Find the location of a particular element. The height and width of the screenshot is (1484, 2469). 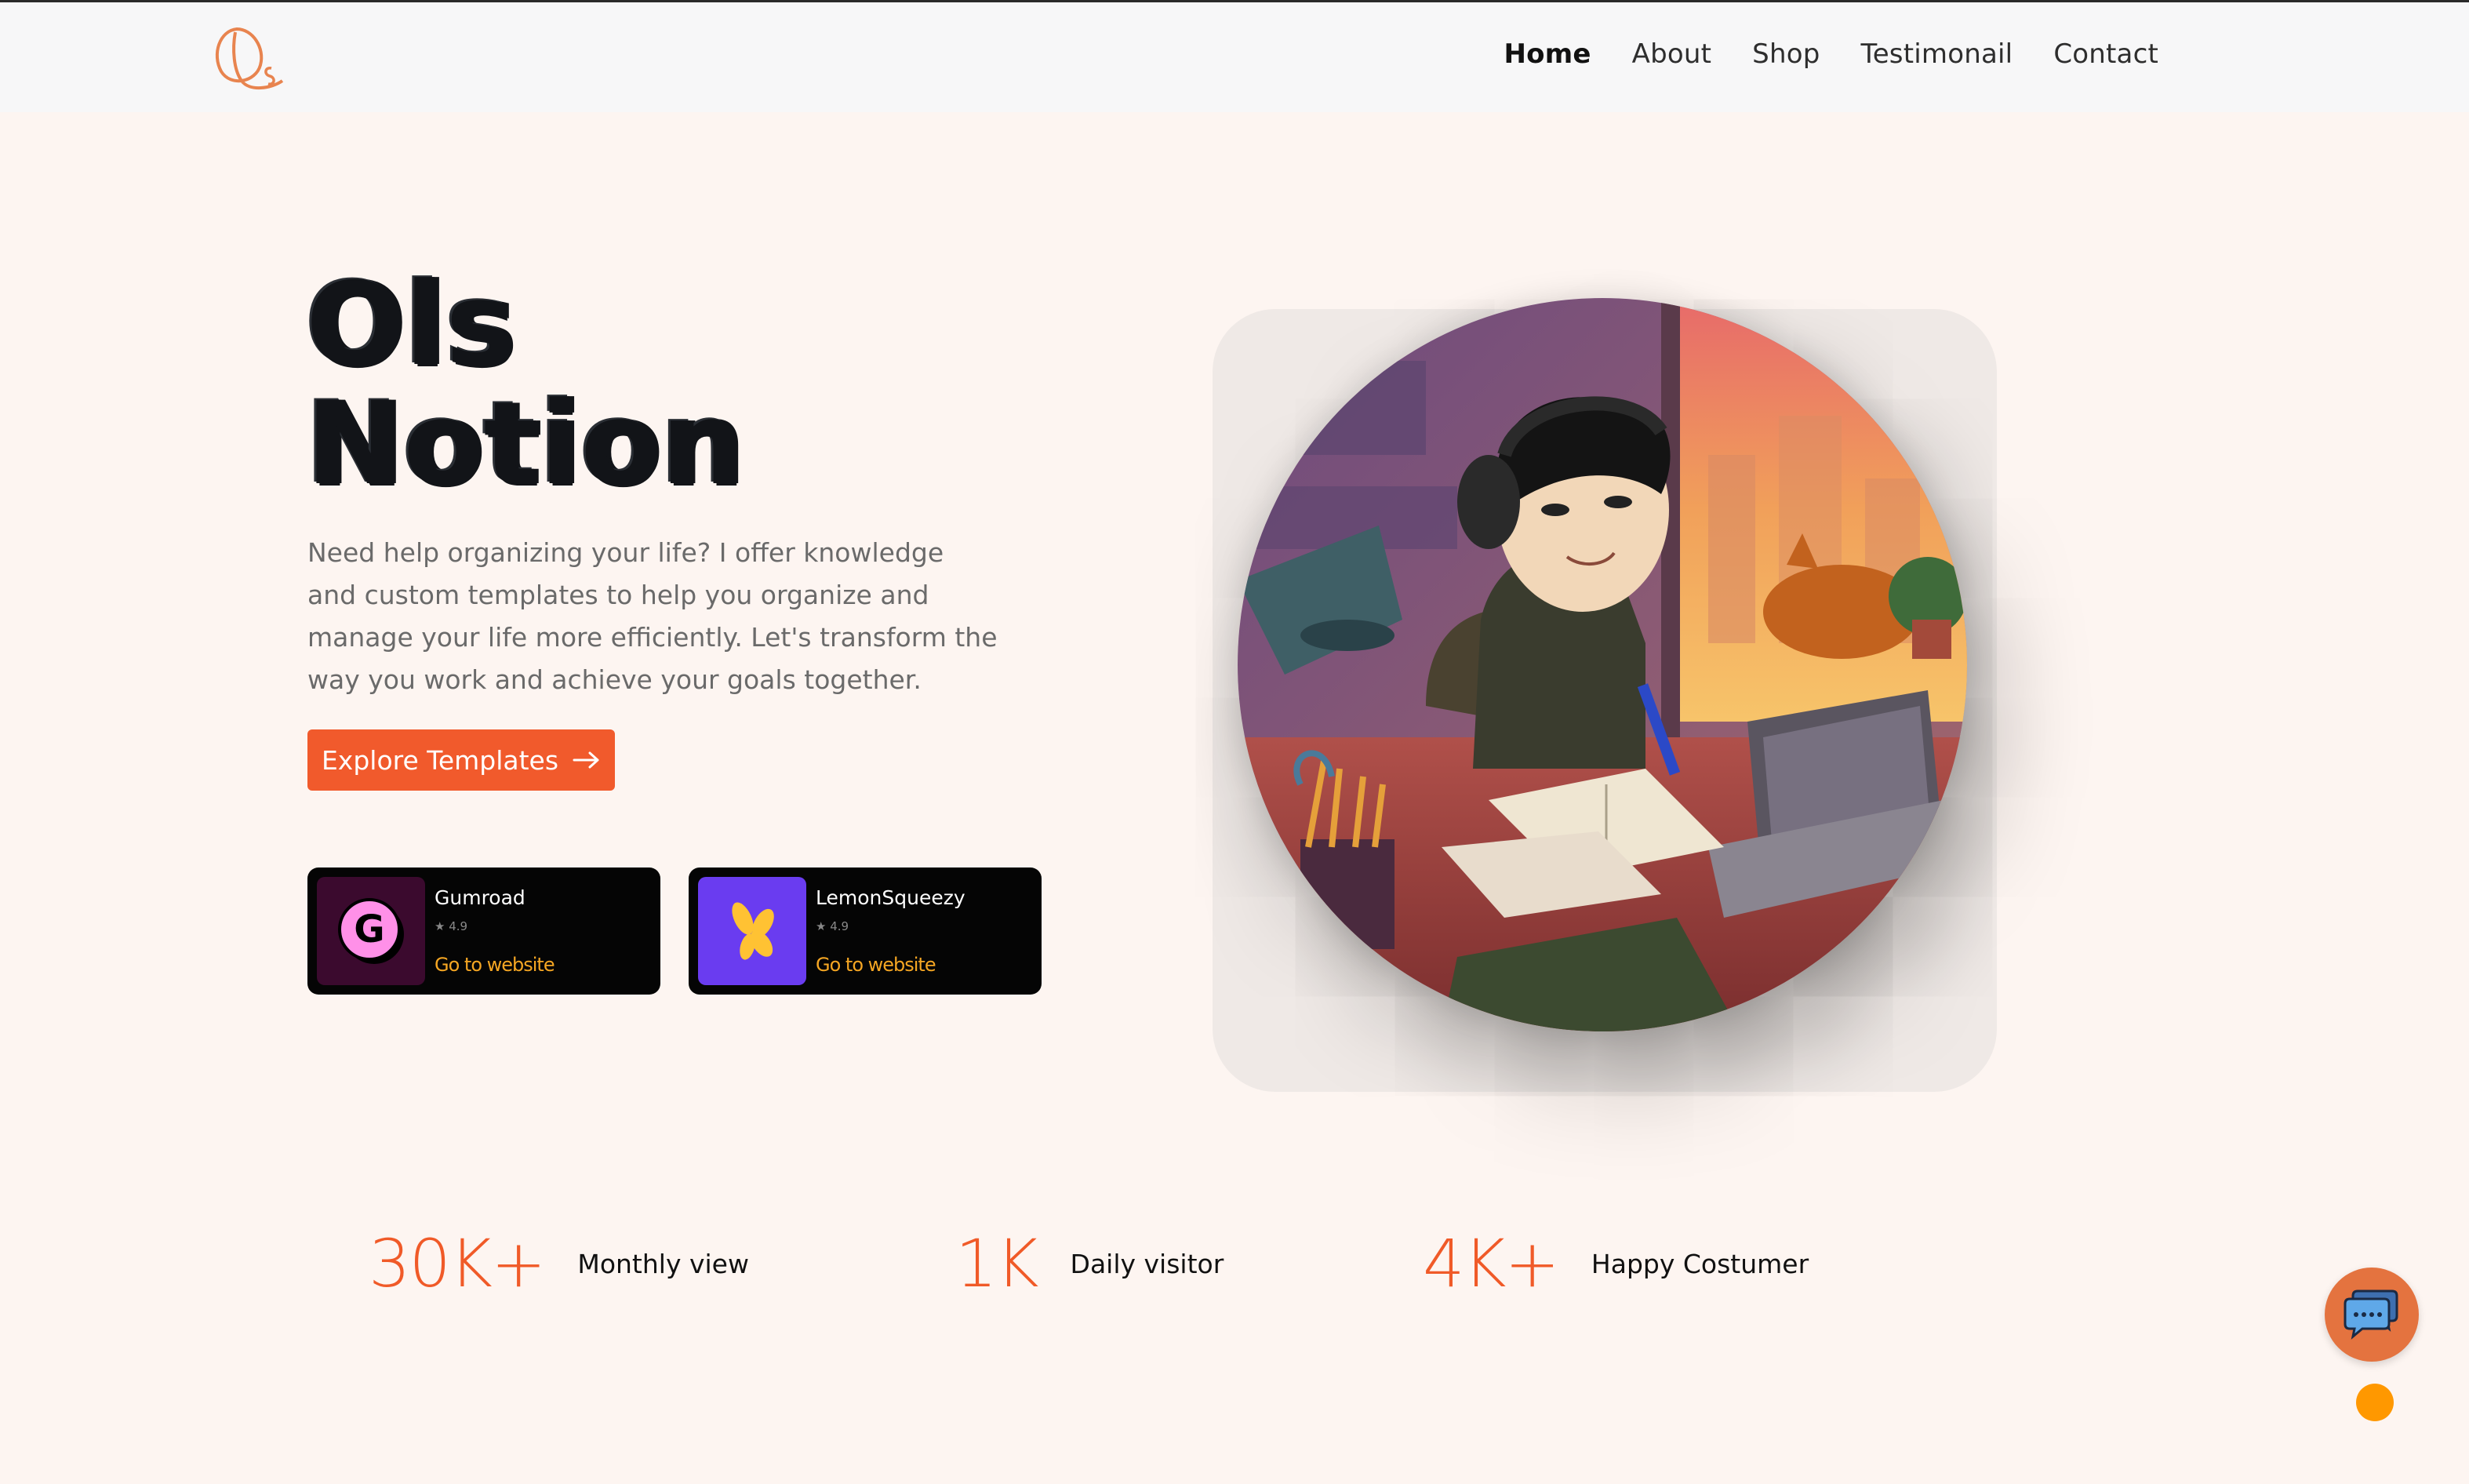

lemonsqueezy-rating-value: 4.9 is located at coordinates (840, 926).